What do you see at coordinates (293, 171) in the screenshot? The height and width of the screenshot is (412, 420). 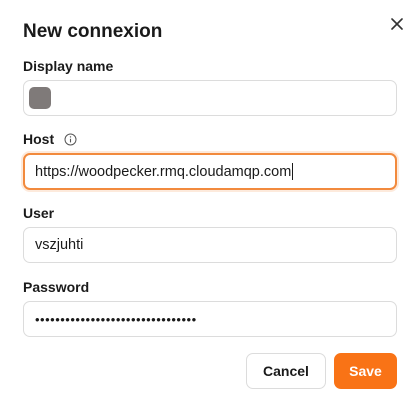 I see `text-caret` at bounding box center [293, 171].